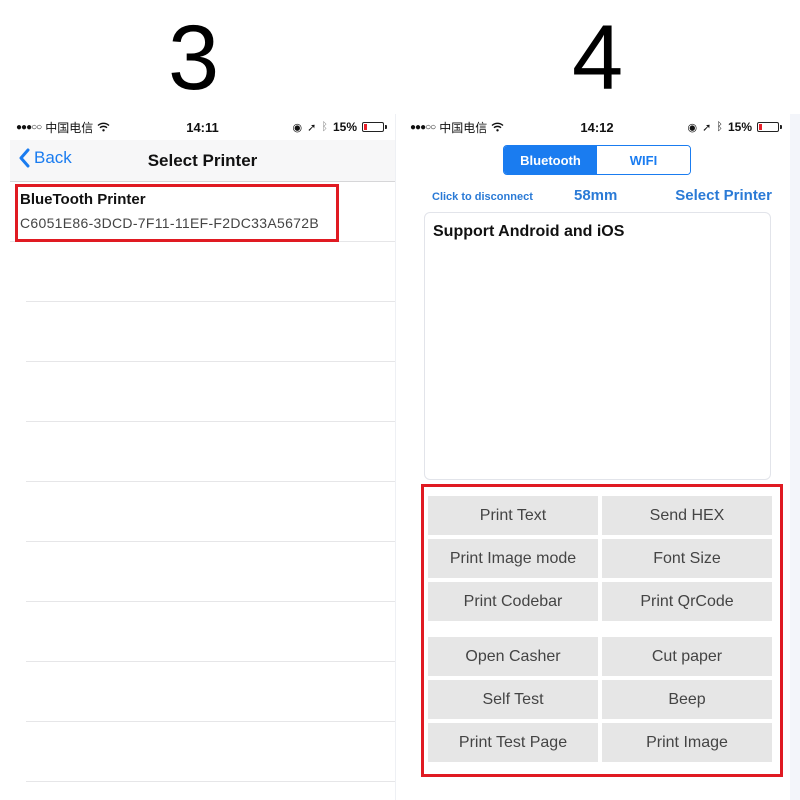  Describe the element at coordinates (687, 601) in the screenshot. I see `print-qrcode-button: Print QrCode` at that location.